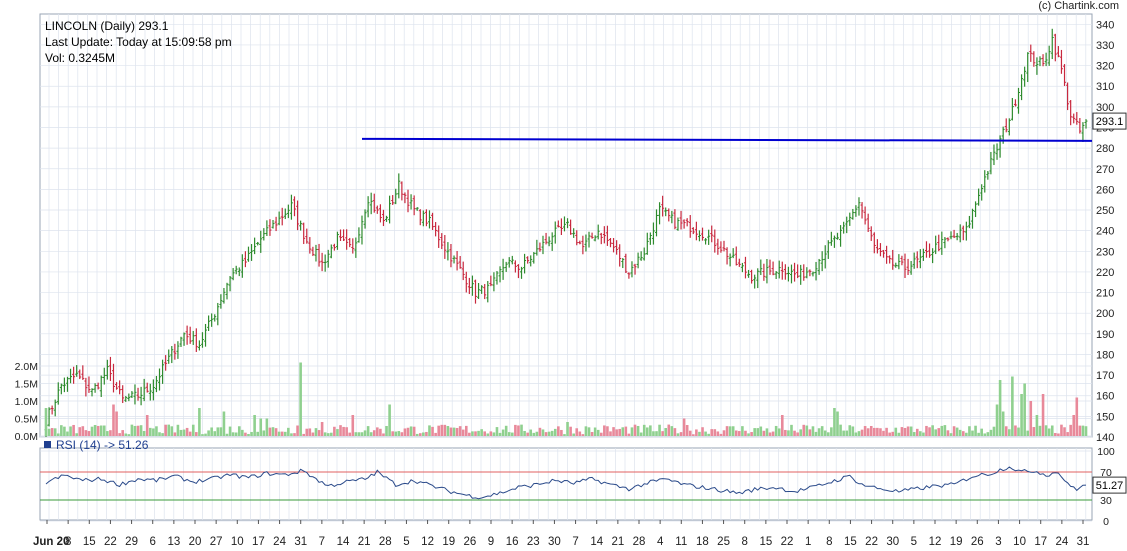  Describe the element at coordinates (385, 542) in the screenshot. I see `x-tick-label: 28` at that location.